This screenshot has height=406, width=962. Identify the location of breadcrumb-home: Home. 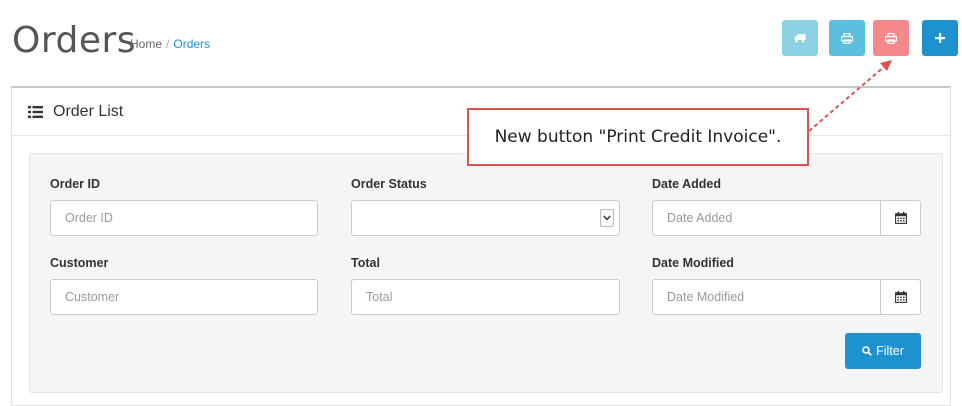
(146, 44).